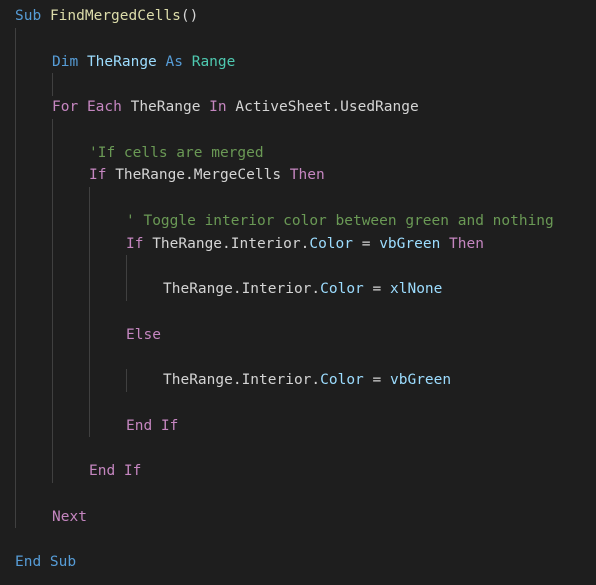  I want to click on code-token-id: ActiveSheet.UsedRange, so click(322, 107).